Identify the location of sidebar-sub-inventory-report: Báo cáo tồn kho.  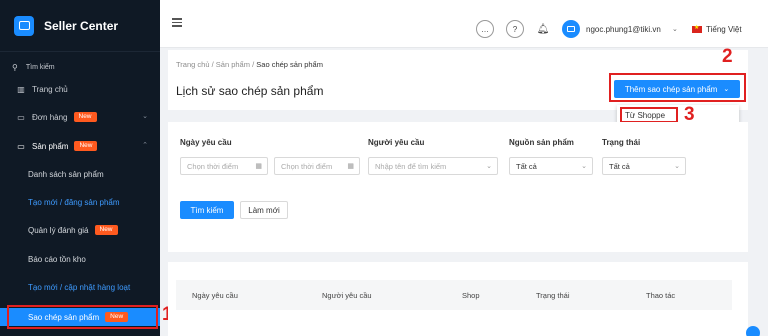
(80, 259).